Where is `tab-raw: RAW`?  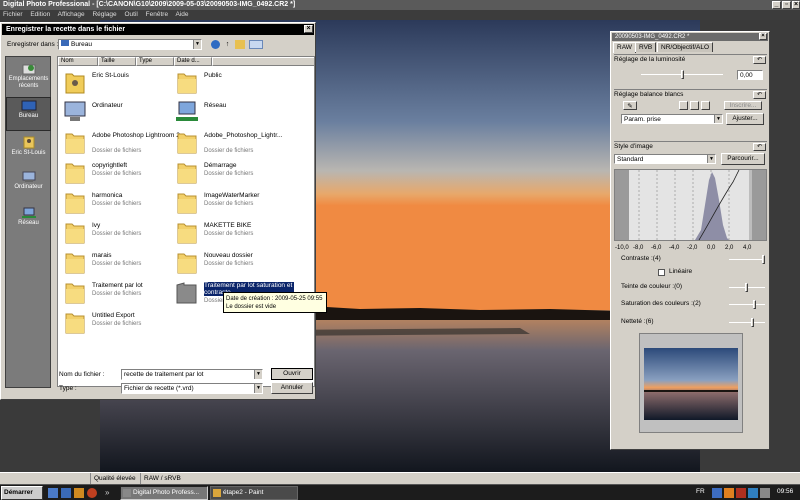
tab-raw: RAW is located at coordinates (624, 47).